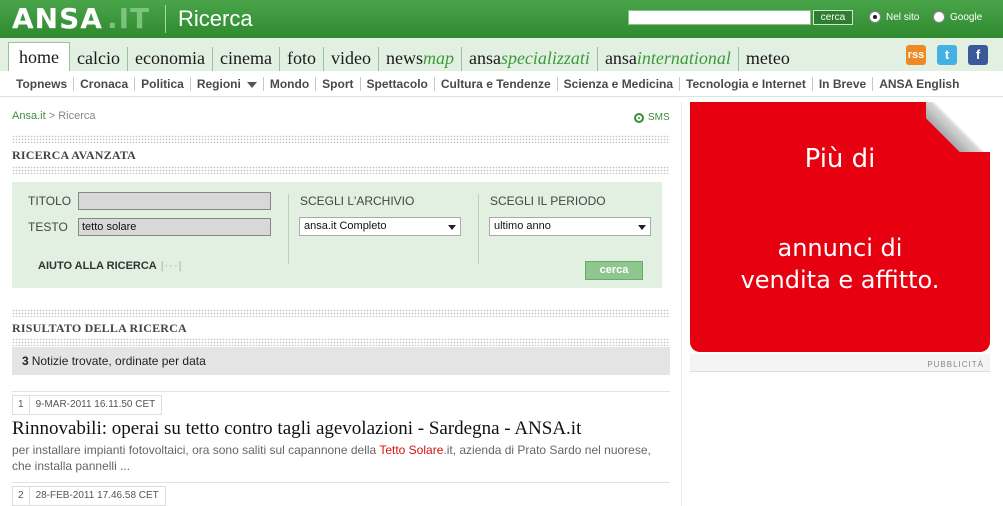 The width and height of the screenshot is (1003, 506). What do you see at coordinates (345, 226) in the screenshot?
I see `archive-select-value: ansa.it Completo` at bounding box center [345, 226].